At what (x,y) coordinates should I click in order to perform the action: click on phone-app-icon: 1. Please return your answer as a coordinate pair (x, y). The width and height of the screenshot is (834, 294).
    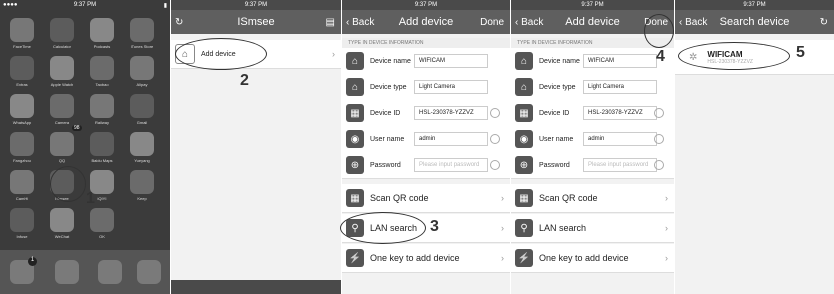
    Looking at the image, I should click on (23, 270).